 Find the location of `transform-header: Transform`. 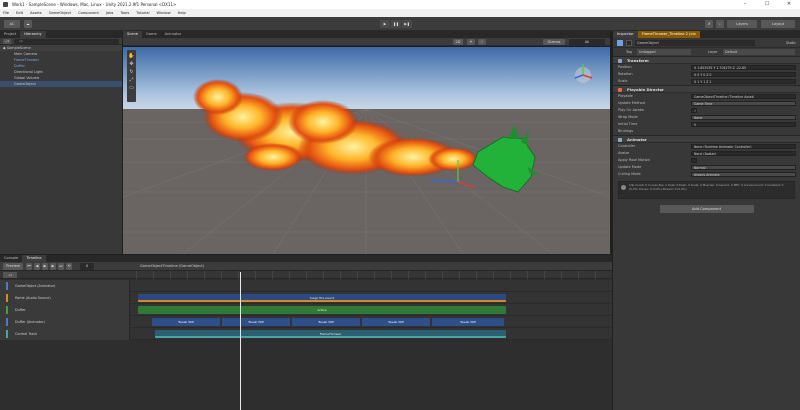

transform-header: Transform is located at coordinates (706, 60).